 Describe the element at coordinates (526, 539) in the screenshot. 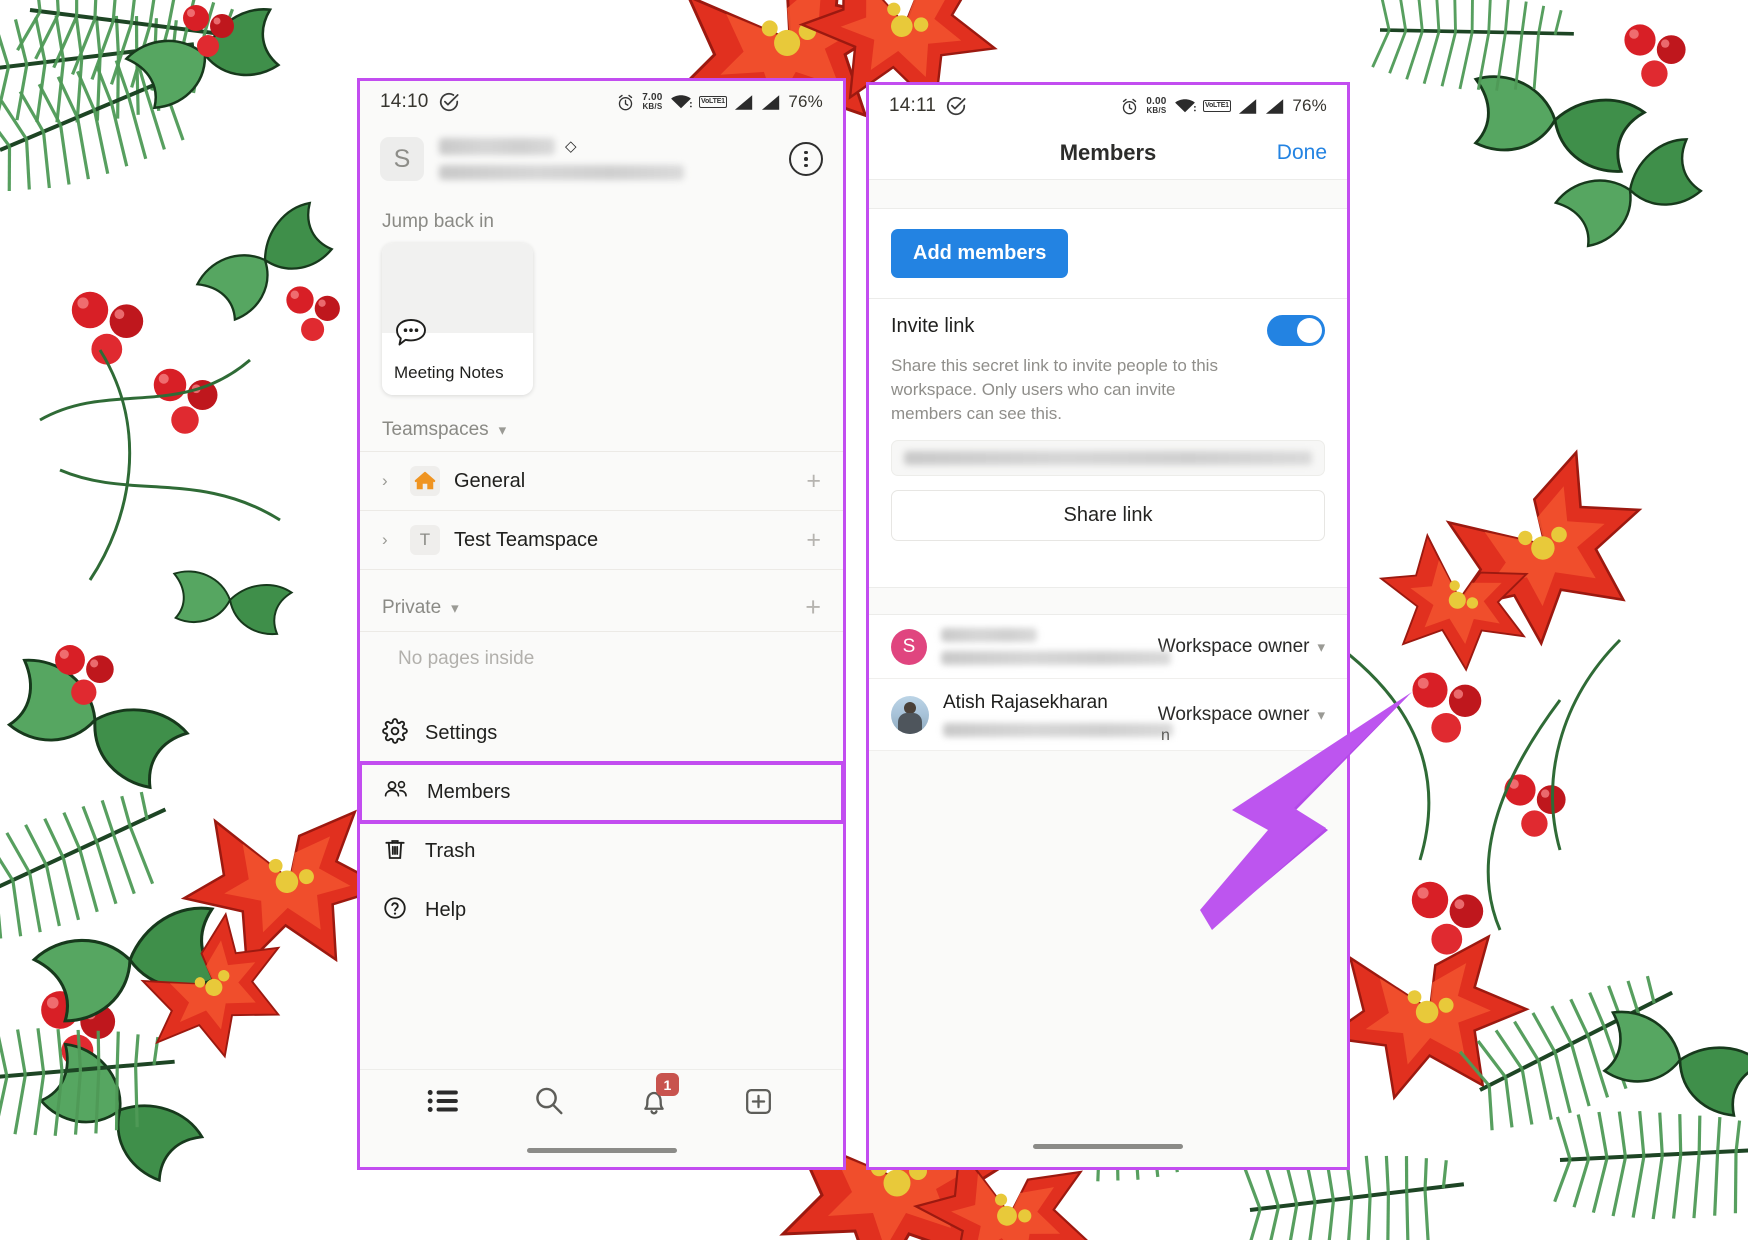

I see `teamspace-label: Test Teamspace` at that location.